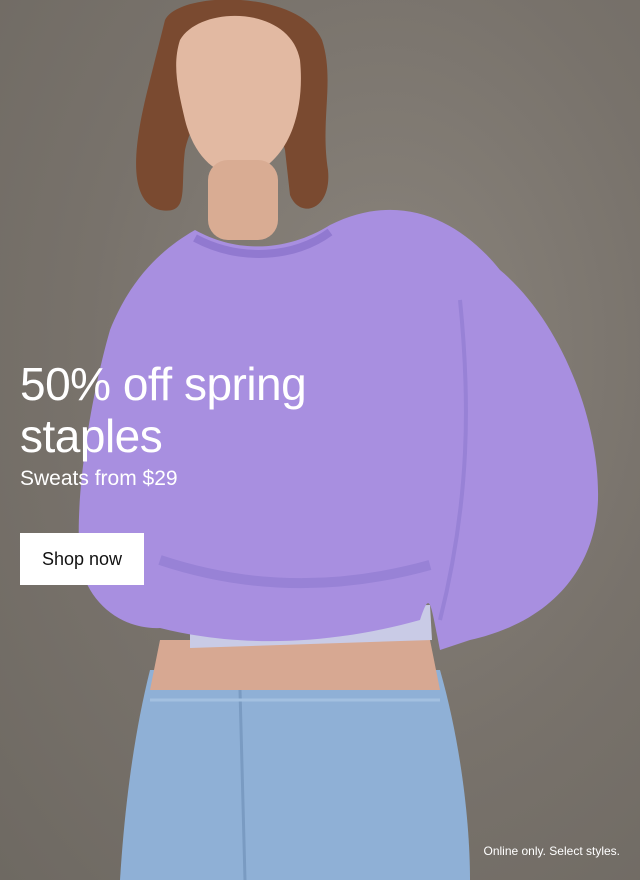 The height and width of the screenshot is (880, 640). Describe the element at coordinates (243, 200) in the screenshot. I see `neck` at that location.